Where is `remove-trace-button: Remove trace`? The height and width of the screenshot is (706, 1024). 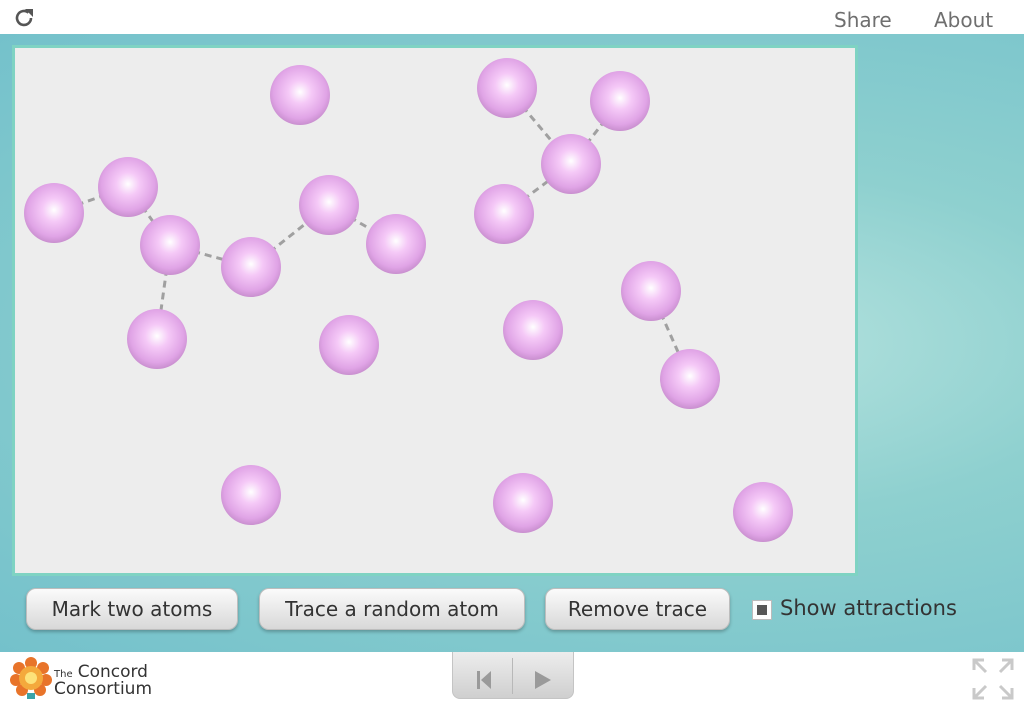 remove-trace-button: Remove trace is located at coordinates (637, 609).